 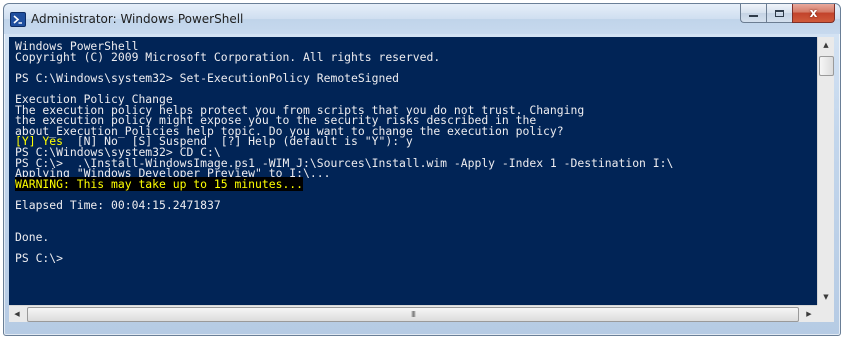 I want to click on maximize-button, so click(x=779, y=13).